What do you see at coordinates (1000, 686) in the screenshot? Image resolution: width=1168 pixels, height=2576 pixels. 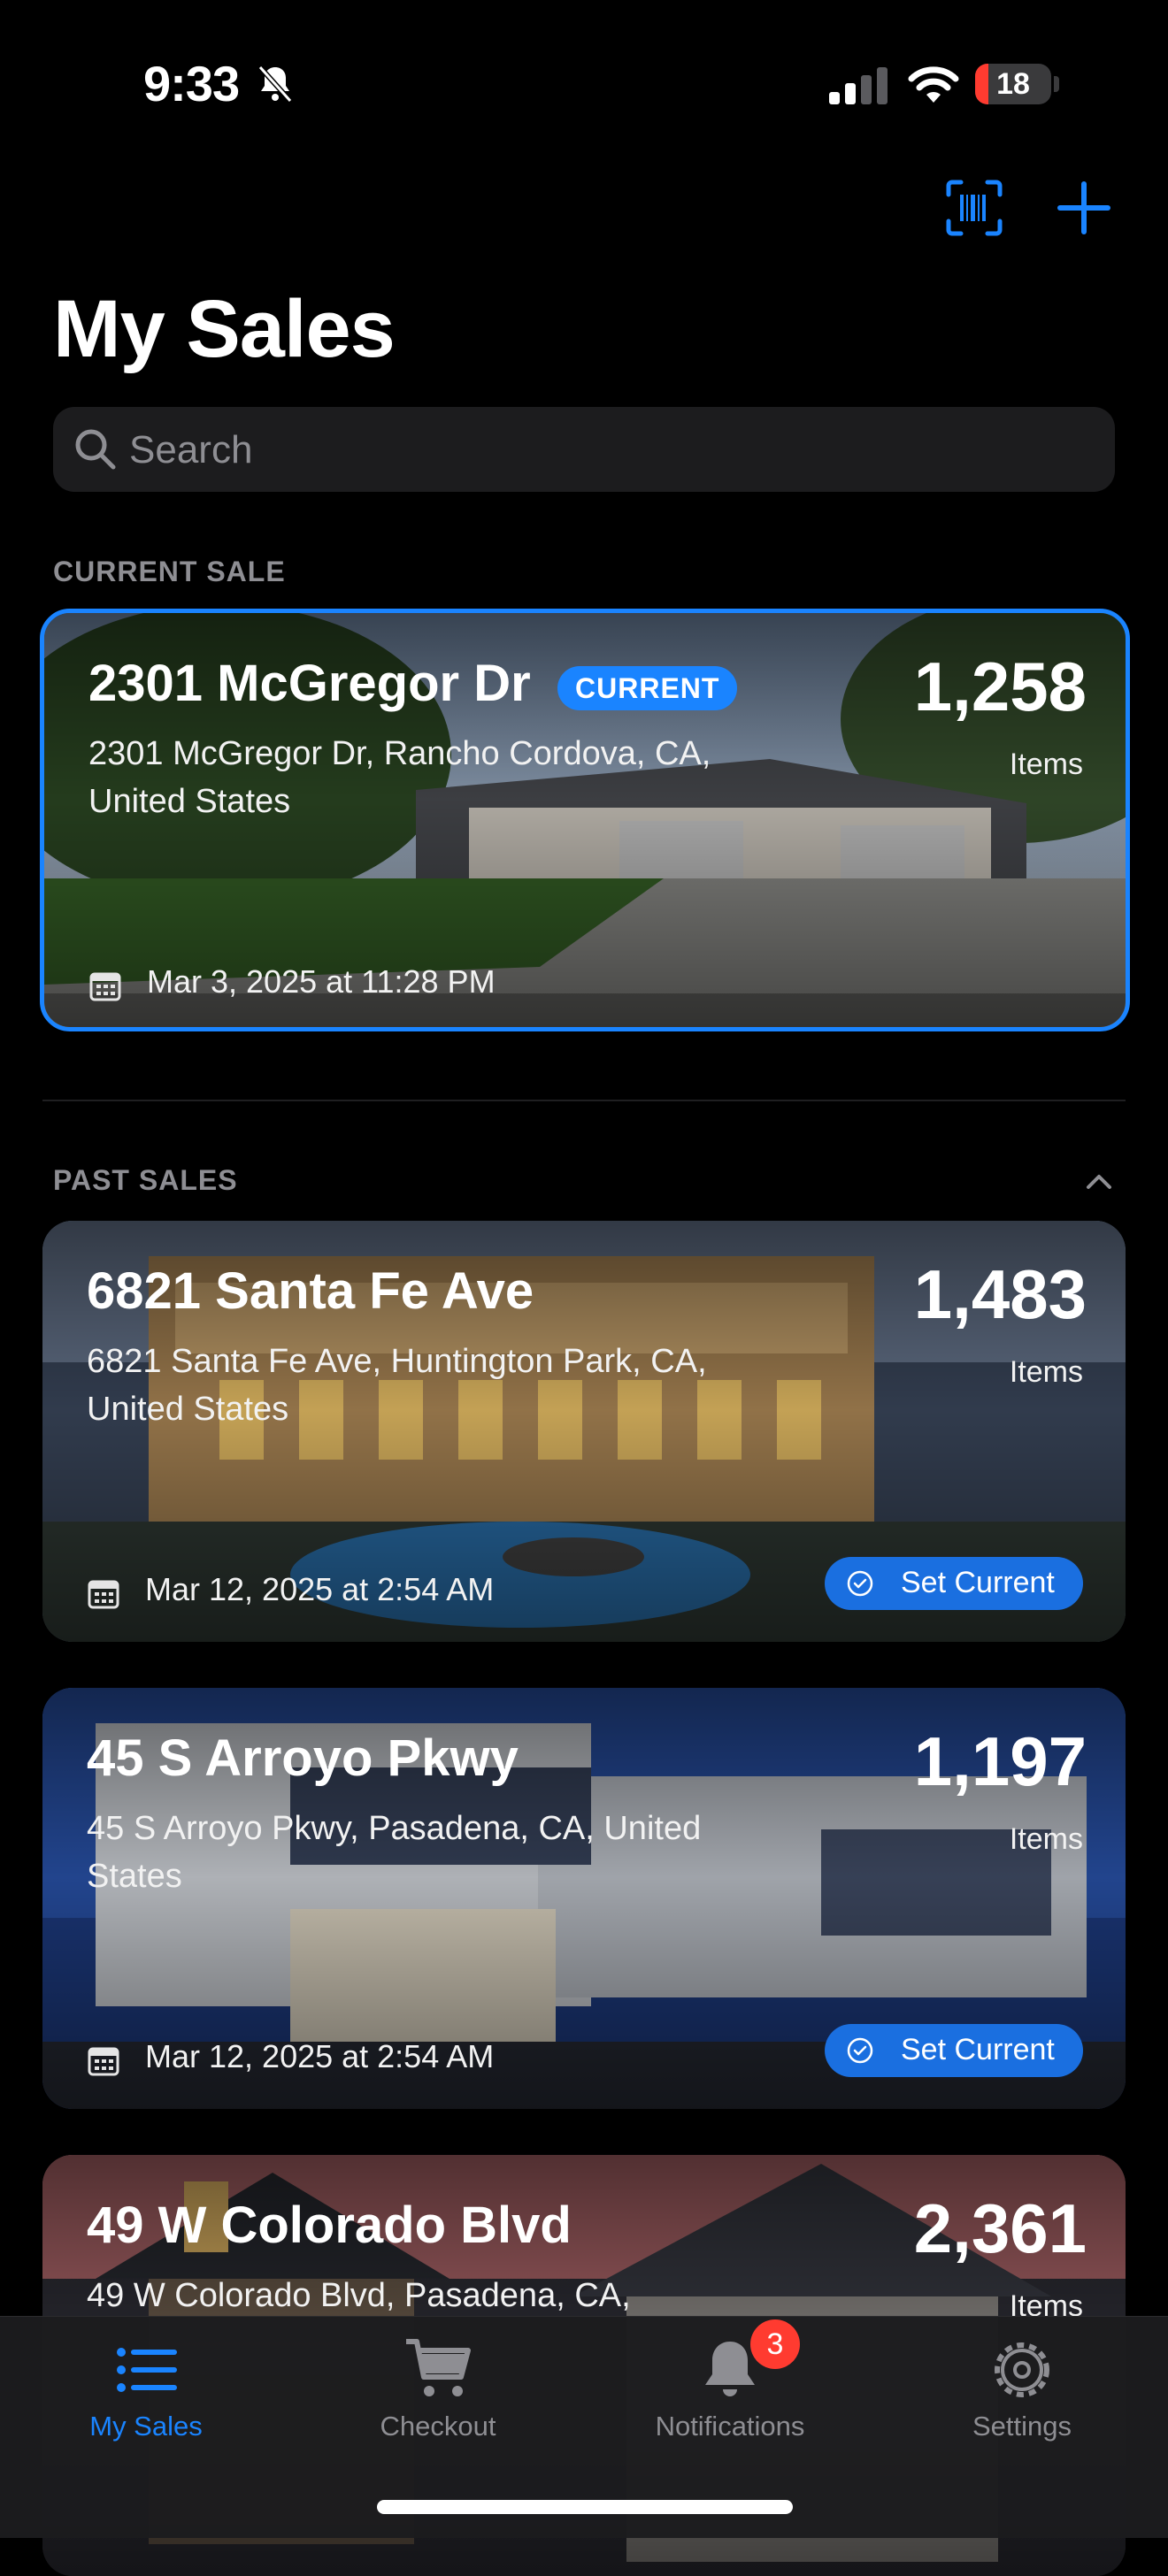 I see `item-count: 1,258` at bounding box center [1000, 686].